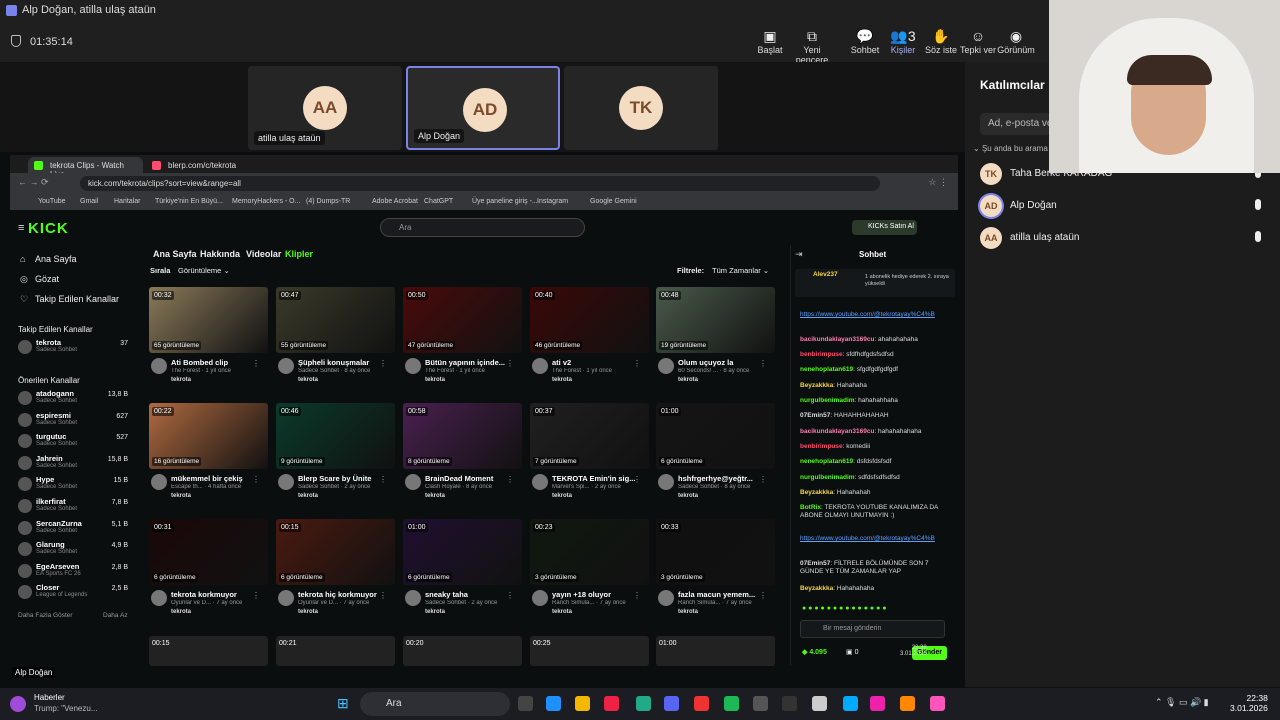 The height and width of the screenshot is (720, 1280). What do you see at coordinates (89, 201) in the screenshot?
I see `bookmark-item: Gmail` at bounding box center [89, 201].